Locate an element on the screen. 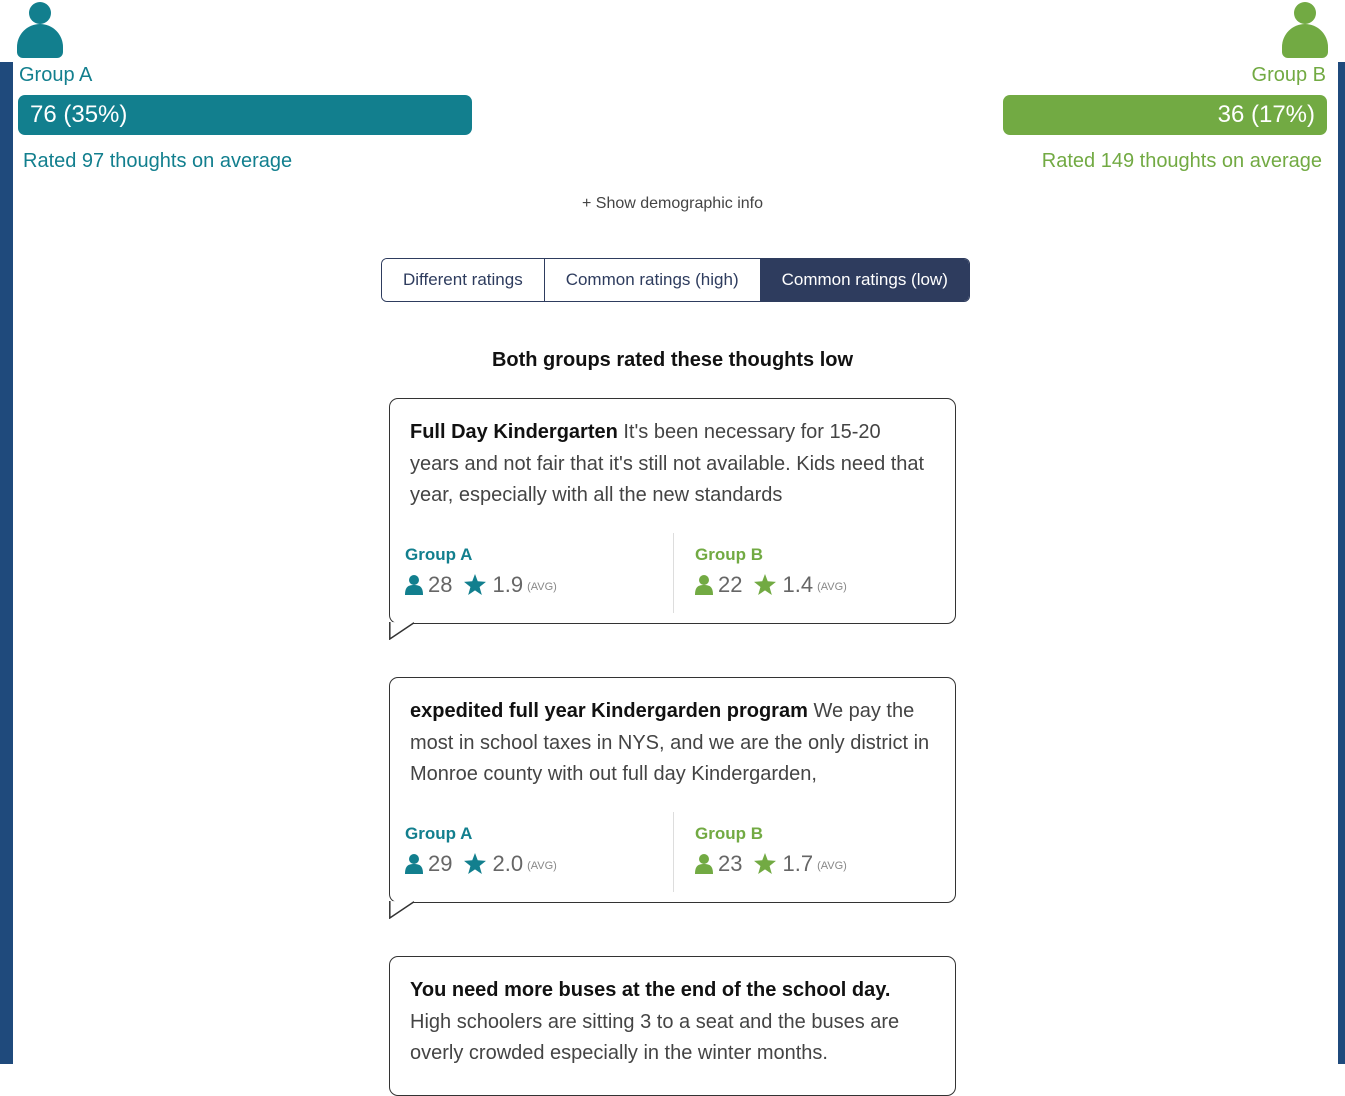 This screenshot has width=1345, height=1096. average-rating: 2.0 is located at coordinates (508, 863).